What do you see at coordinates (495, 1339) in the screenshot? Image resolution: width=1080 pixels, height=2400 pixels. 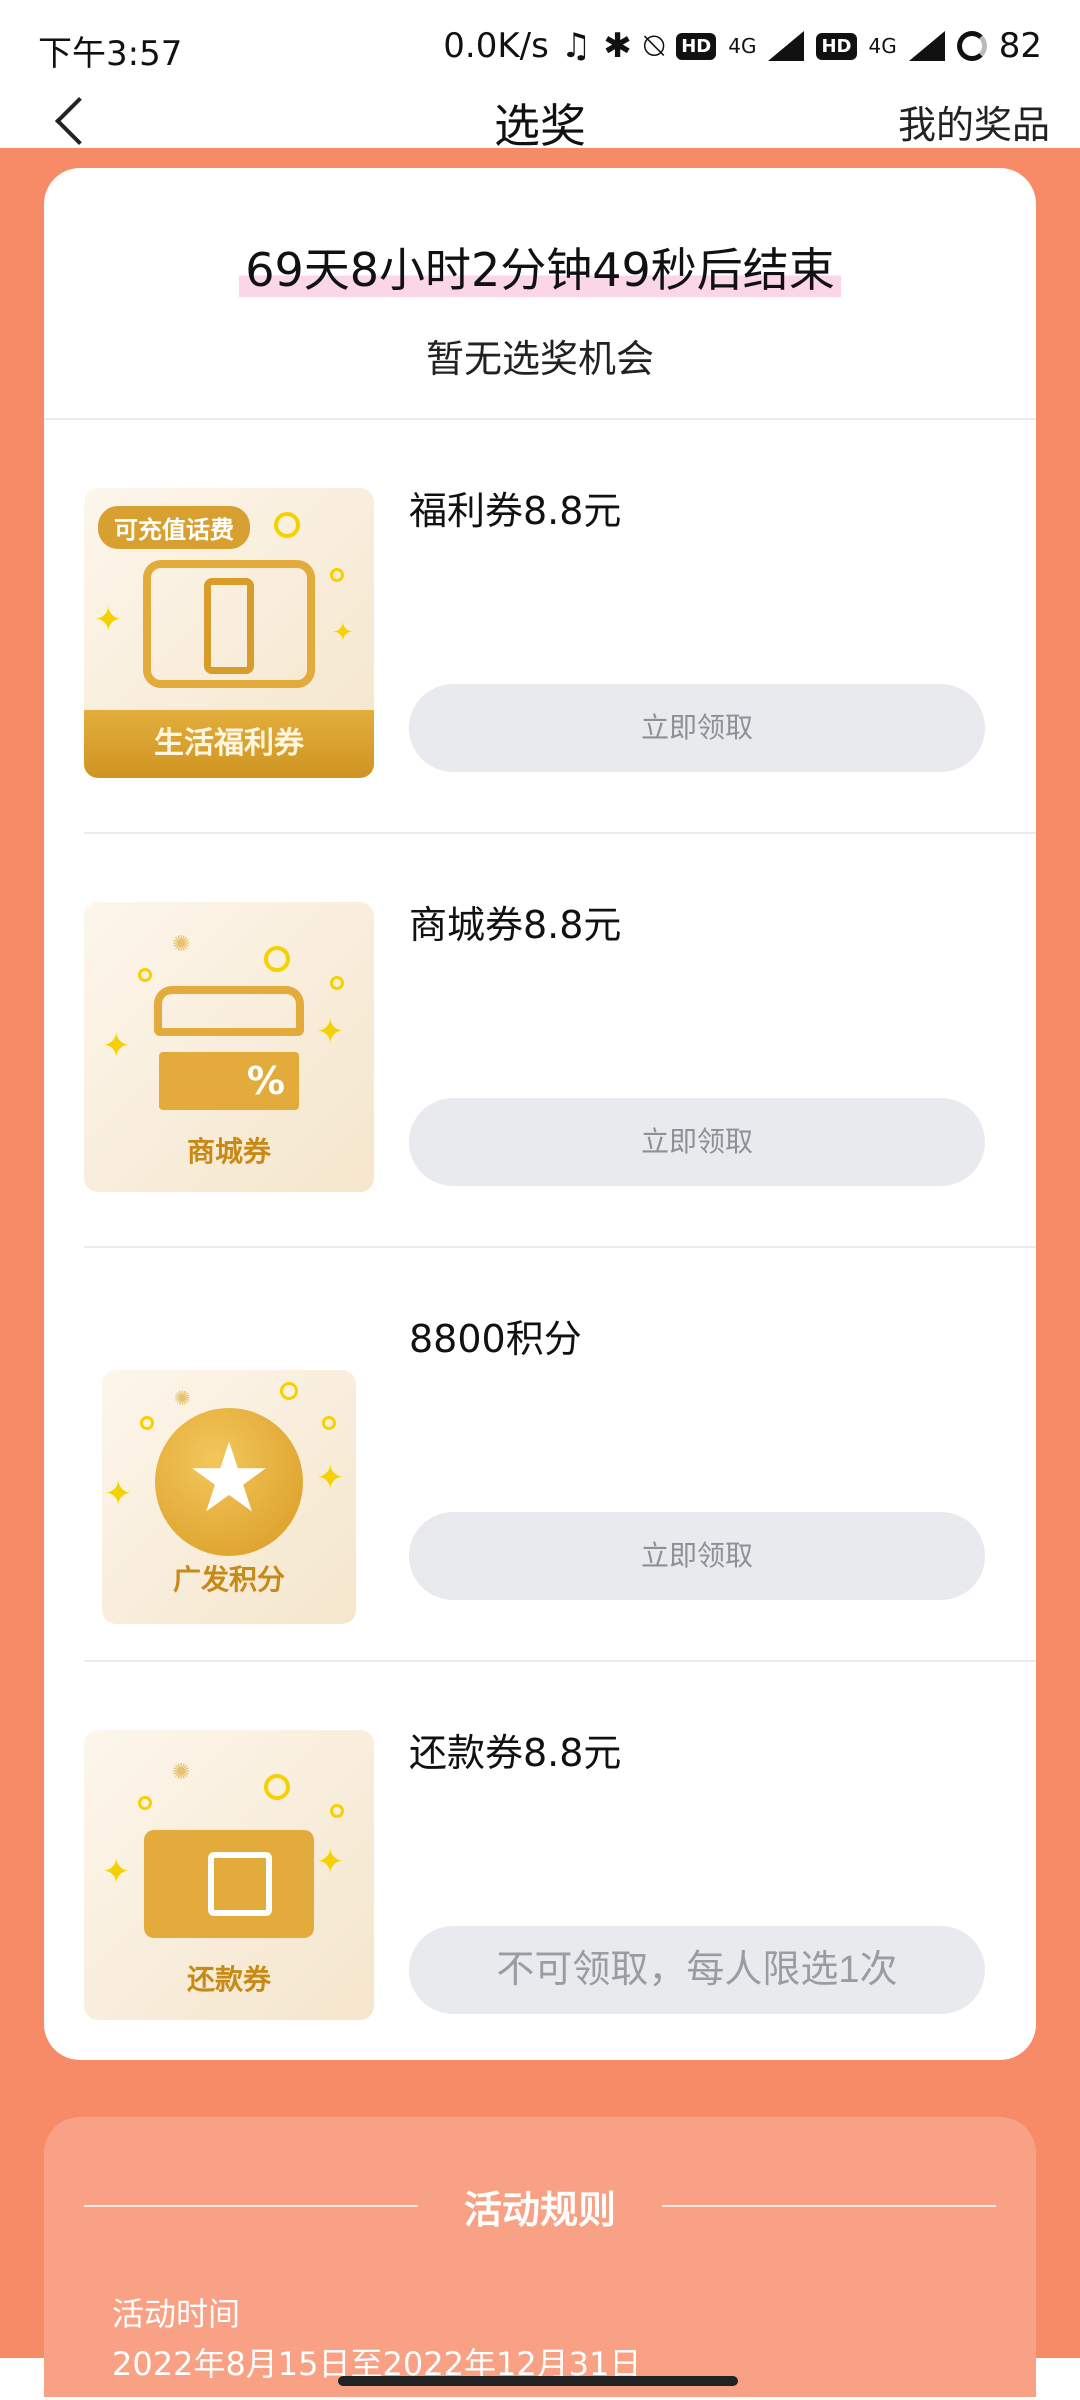 I see `prize-name: 8800积分` at bounding box center [495, 1339].